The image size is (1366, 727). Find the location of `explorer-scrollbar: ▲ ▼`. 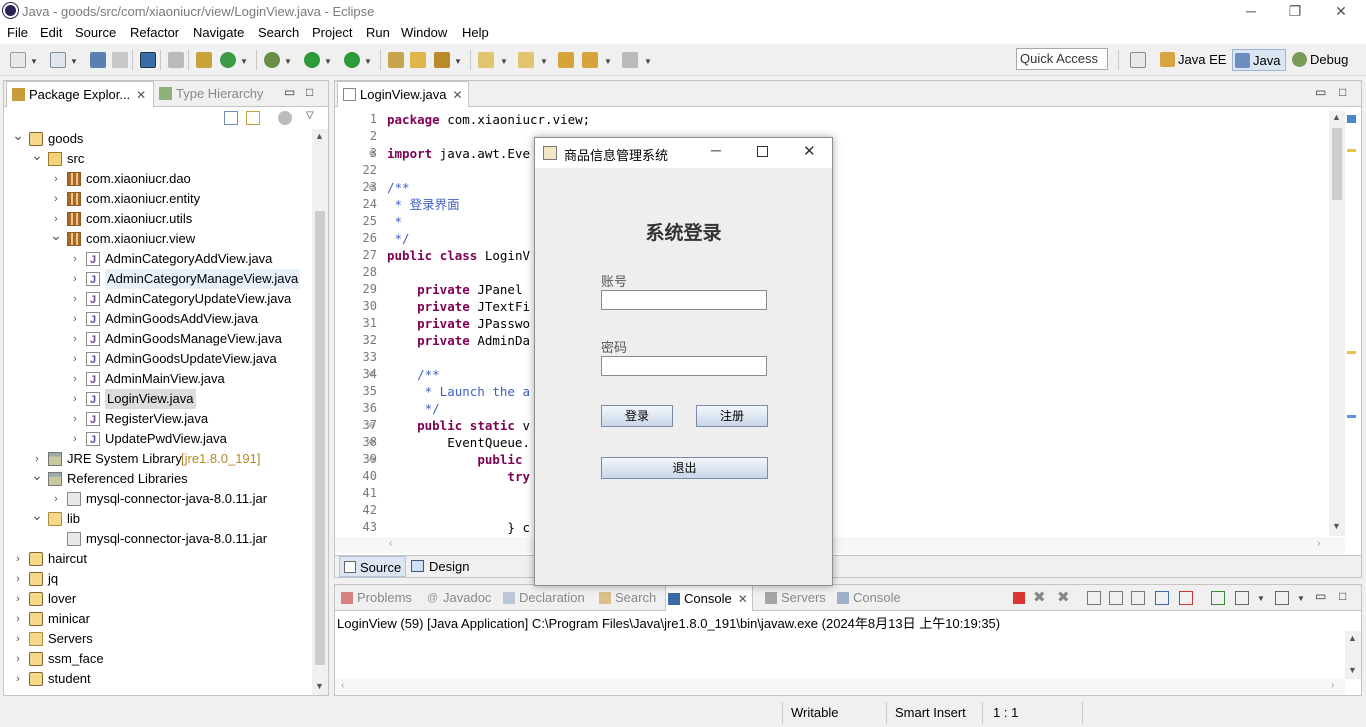

explorer-scrollbar: ▲ ▼ is located at coordinates (320, 412).